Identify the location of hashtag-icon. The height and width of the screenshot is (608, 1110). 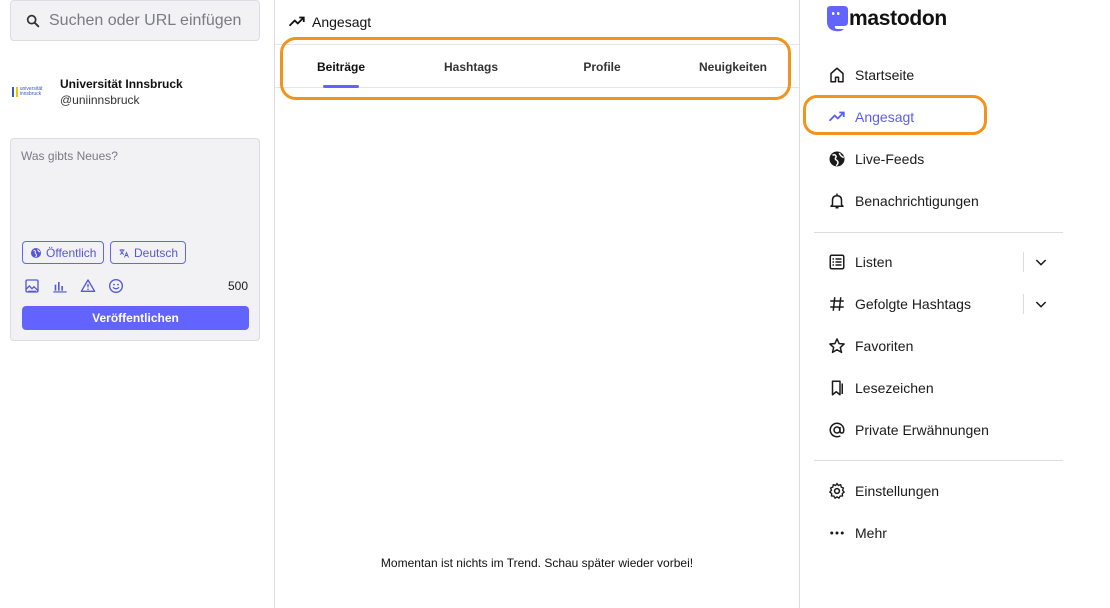
(837, 304).